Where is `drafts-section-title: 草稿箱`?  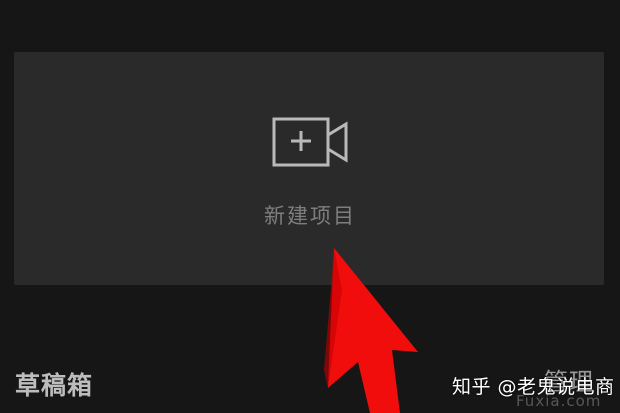 drafts-section-title: 草稿箱 is located at coordinates (54, 385).